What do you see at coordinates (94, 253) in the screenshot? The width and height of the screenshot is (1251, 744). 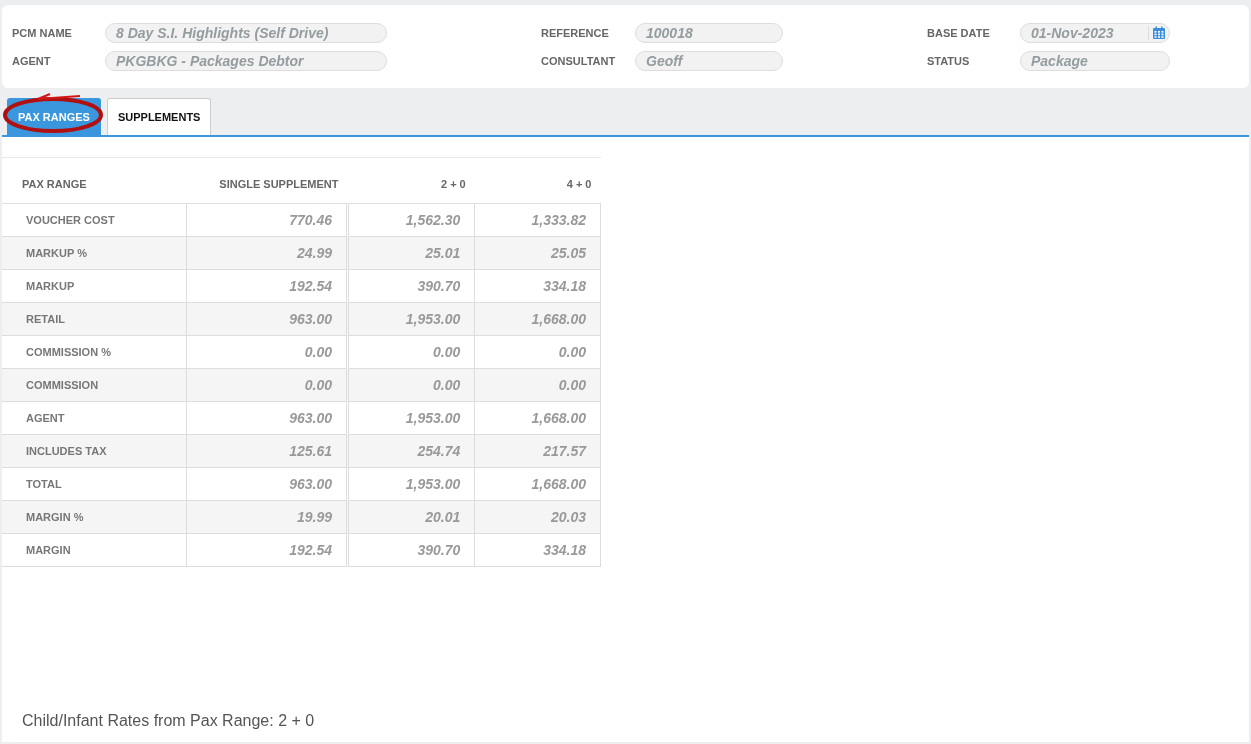 I see `row-label: MARKUP %` at bounding box center [94, 253].